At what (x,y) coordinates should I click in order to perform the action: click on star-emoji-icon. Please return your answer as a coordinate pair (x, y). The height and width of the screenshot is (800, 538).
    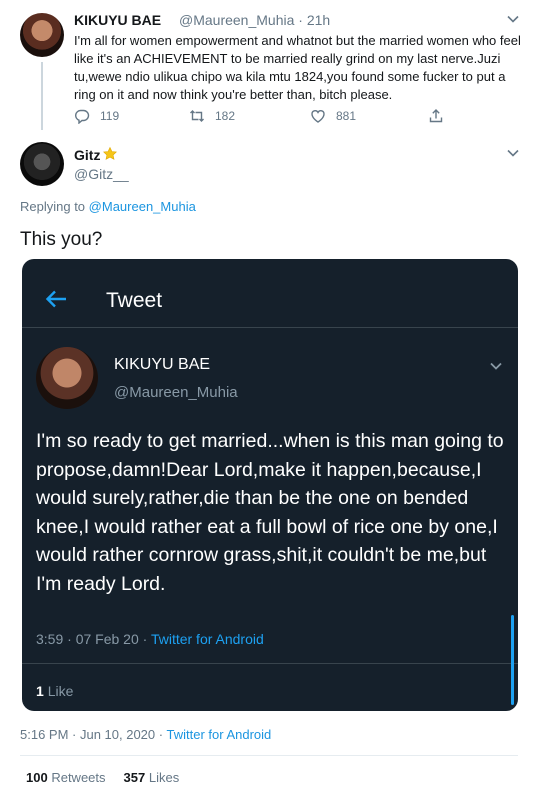
    Looking at the image, I should click on (110, 153).